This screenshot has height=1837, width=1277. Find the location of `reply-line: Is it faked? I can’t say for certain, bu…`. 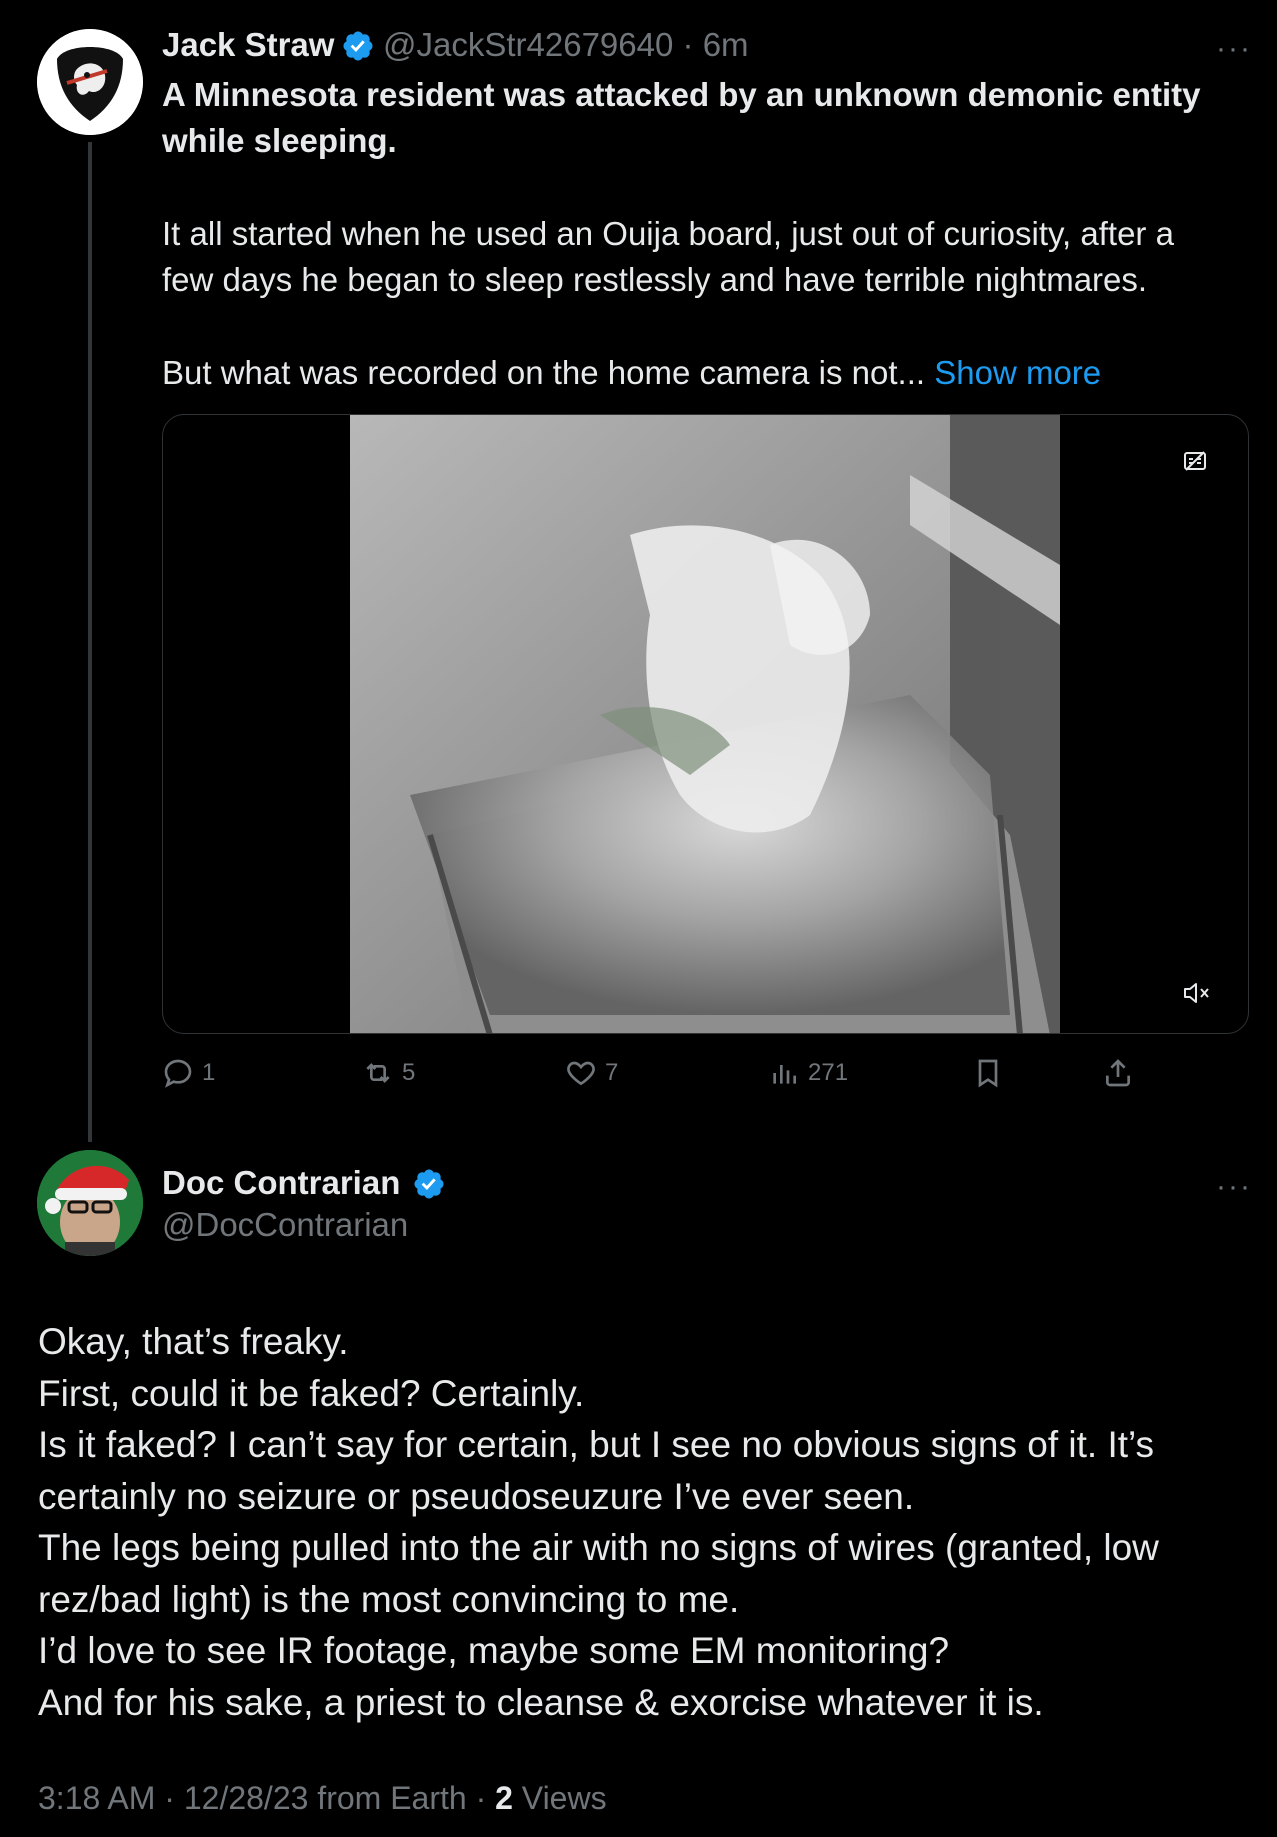

reply-line: Is it faked? I can’t say for certain, bu… is located at coordinates (596, 1444).